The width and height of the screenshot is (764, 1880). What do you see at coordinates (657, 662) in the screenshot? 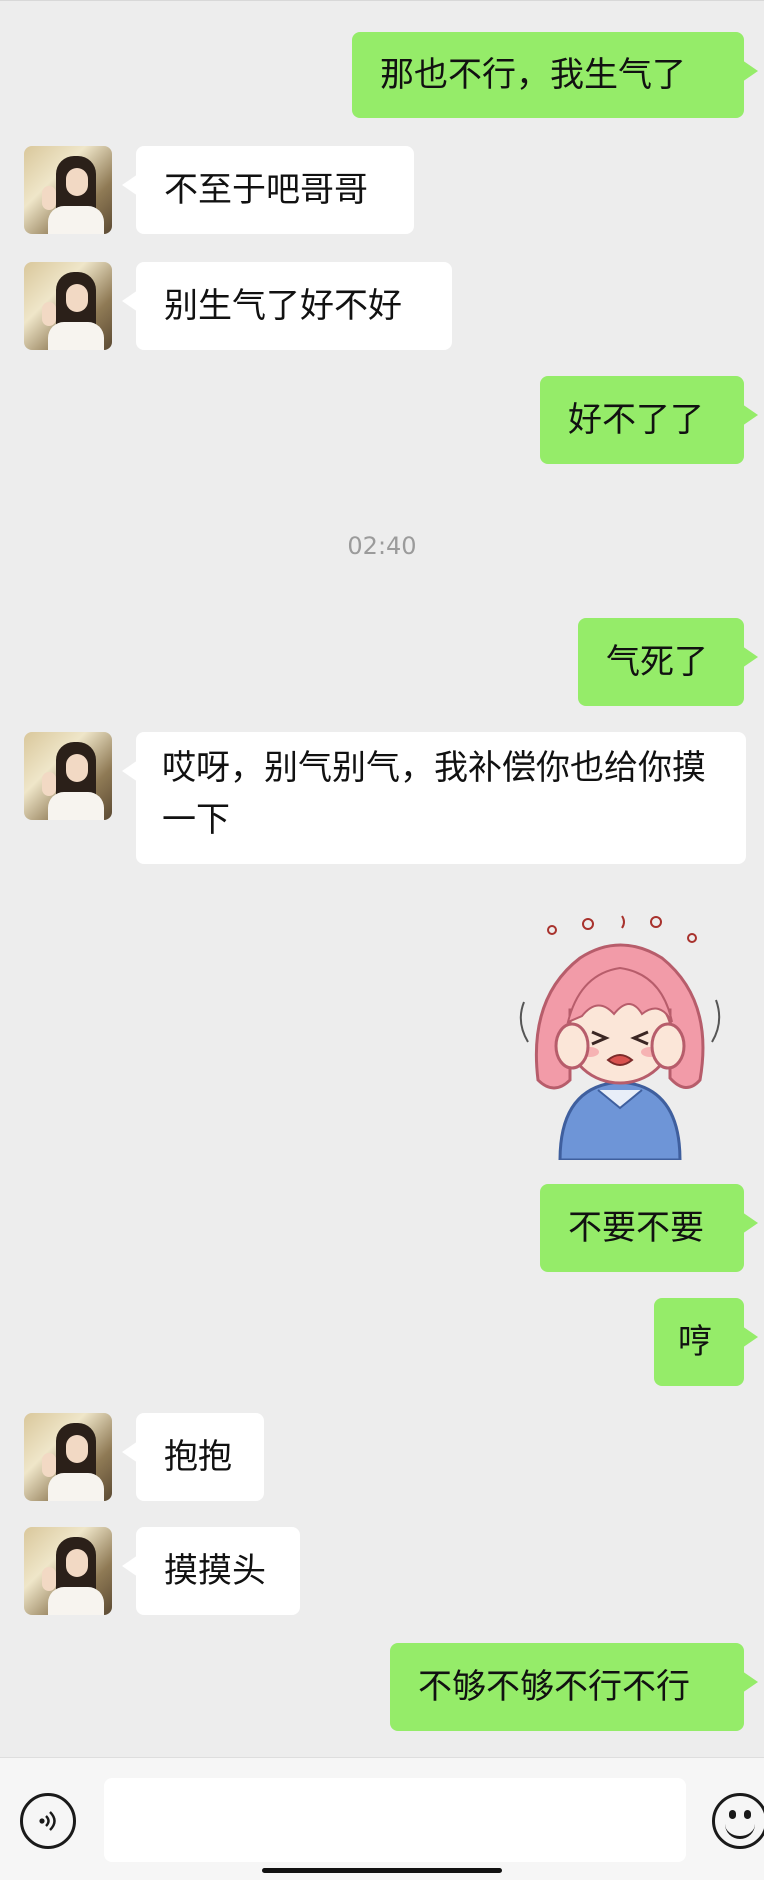
I see `message-text: 气死了` at bounding box center [657, 662].